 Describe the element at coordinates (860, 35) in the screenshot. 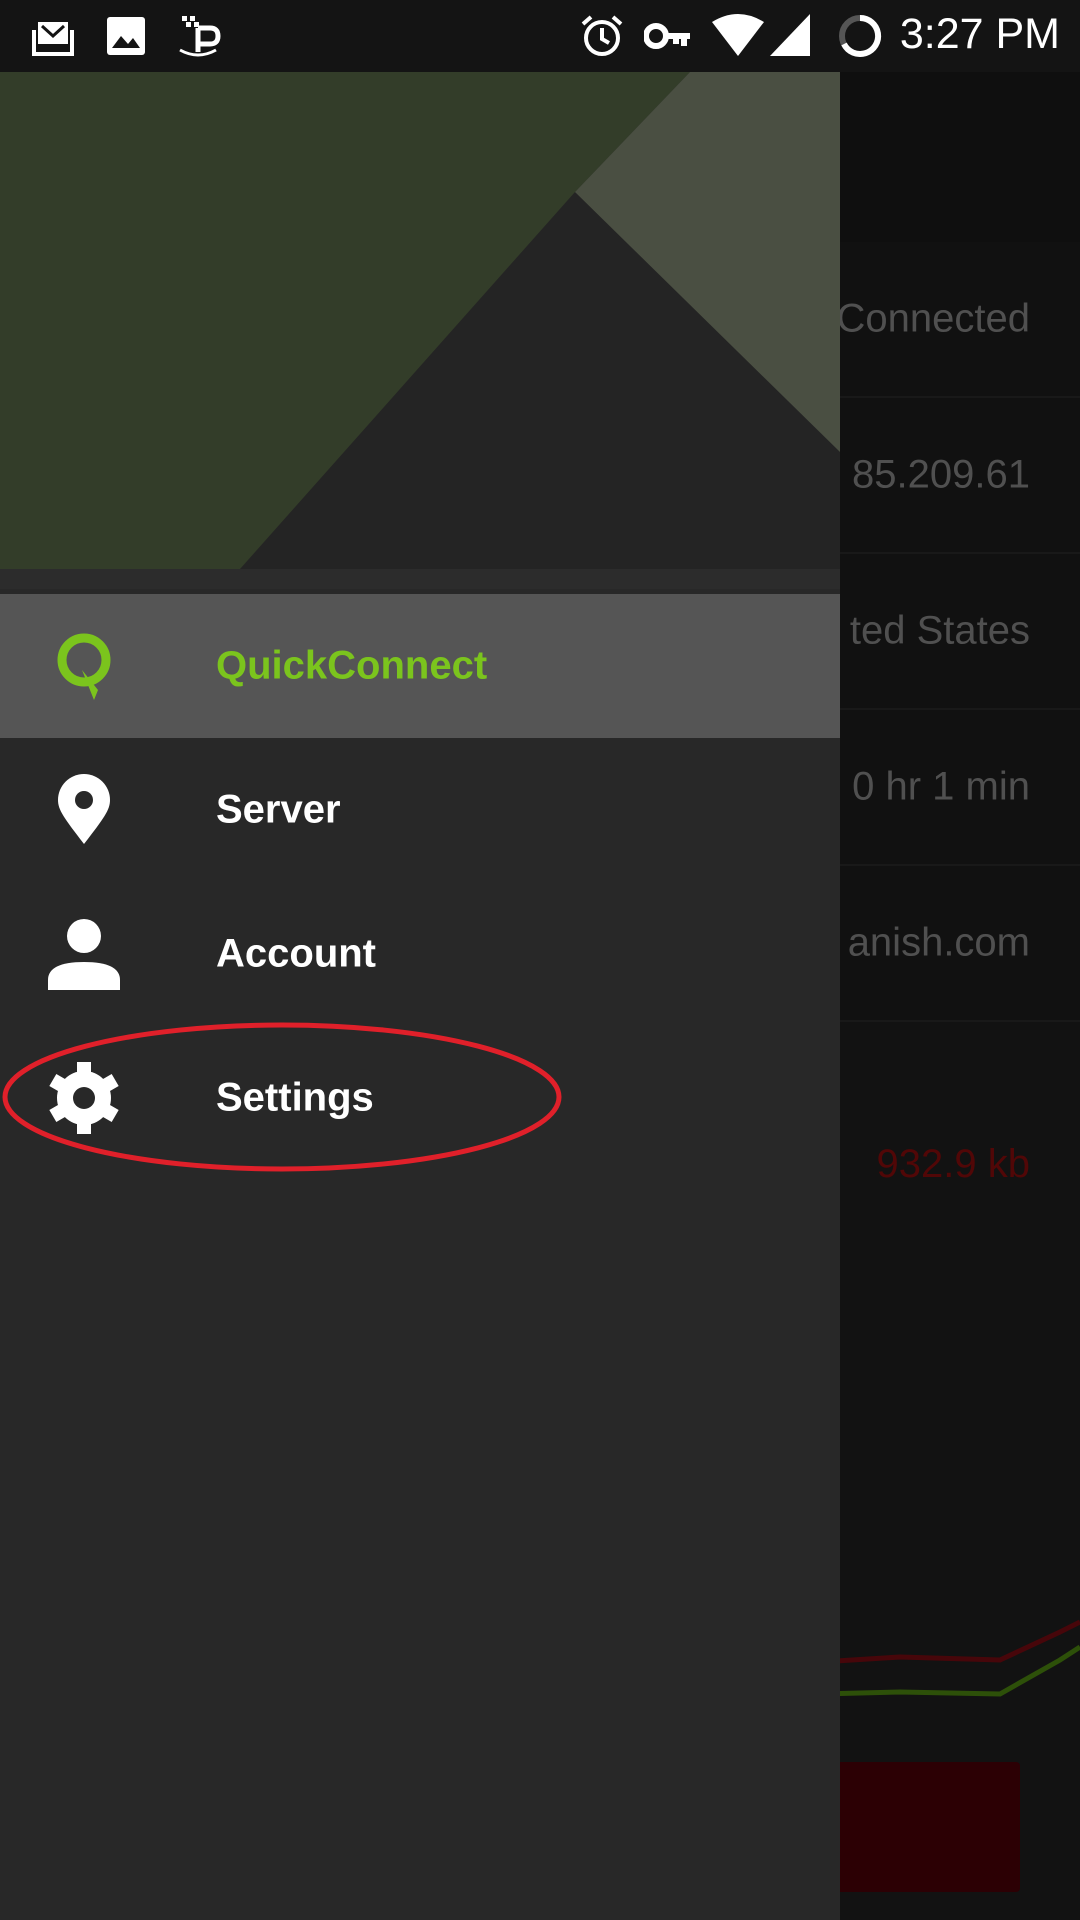

I see `battery-ring-icon` at that location.